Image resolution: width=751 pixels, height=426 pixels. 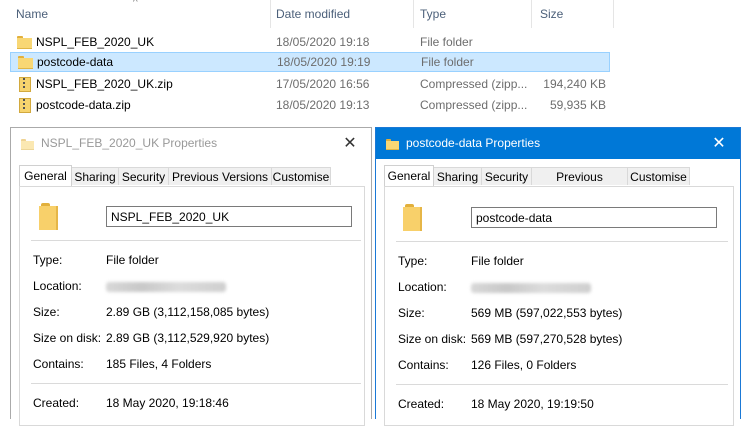 What do you see at coordinates (104, 84) in the screenshot?
I see `file-name: NSPL_FEB_2020_UK.zip` at bounding box center [104, 84].